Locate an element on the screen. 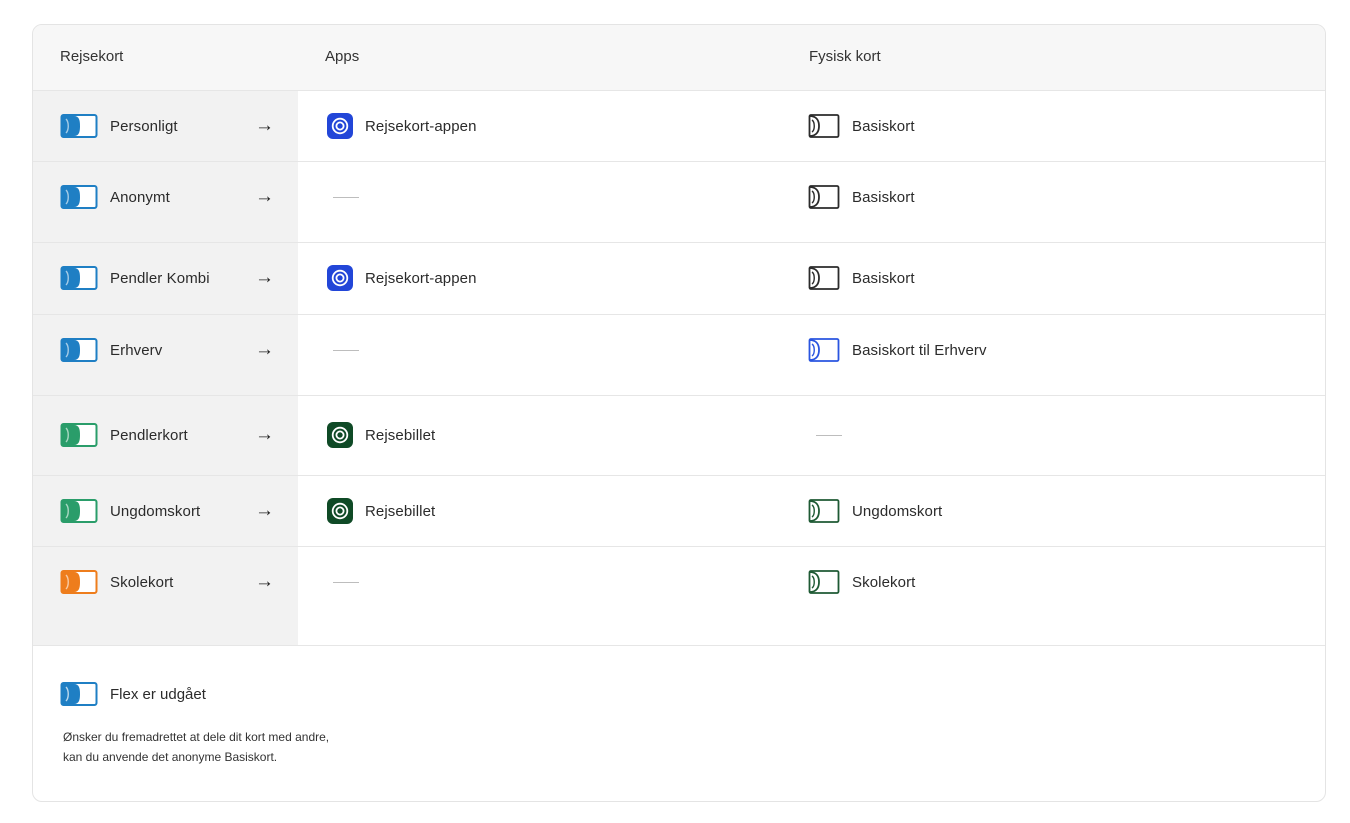 The image size is (1350, 823). rejsekort-type: Ungdomskort is located at coordinates (130, 511).